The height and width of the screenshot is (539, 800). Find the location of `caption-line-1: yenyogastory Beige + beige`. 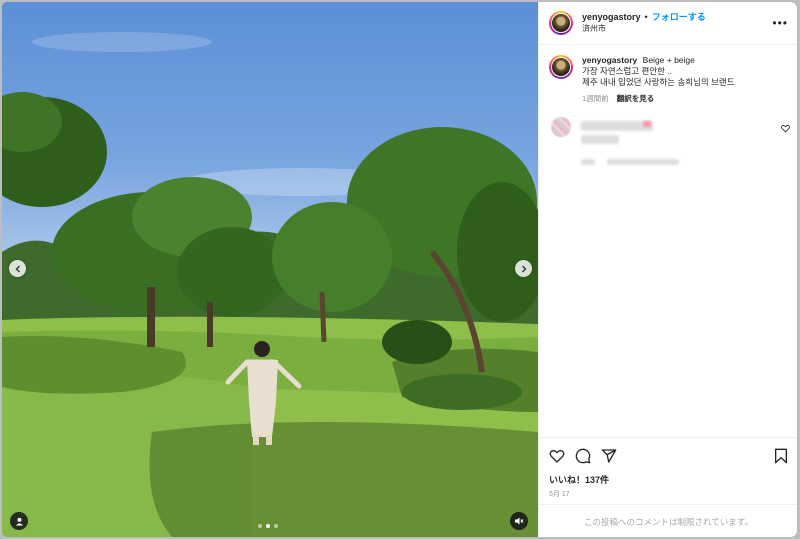

caption-line-1: yenyogastory Beige + beige is located at coordinates (658, 60).